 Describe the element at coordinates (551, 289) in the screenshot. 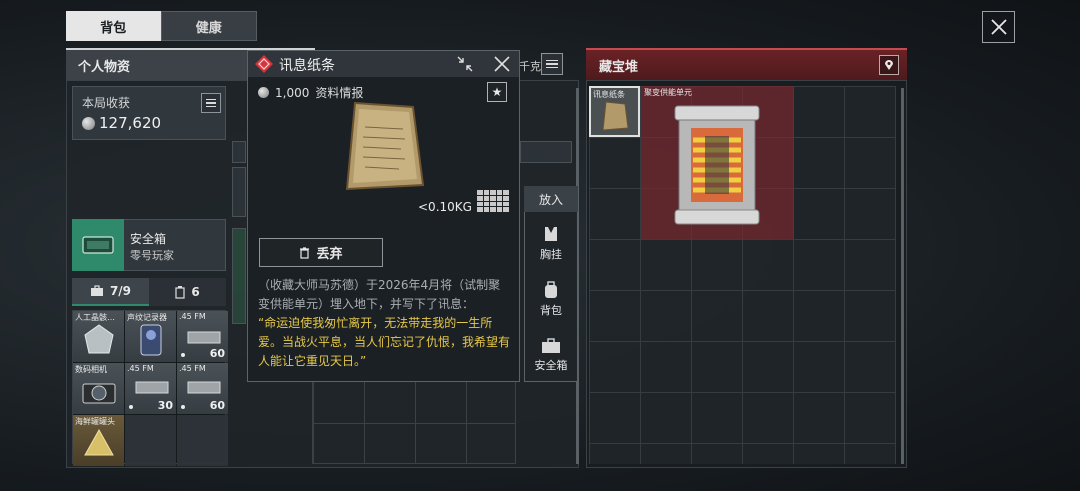

I see `backpack-icon` at that location.